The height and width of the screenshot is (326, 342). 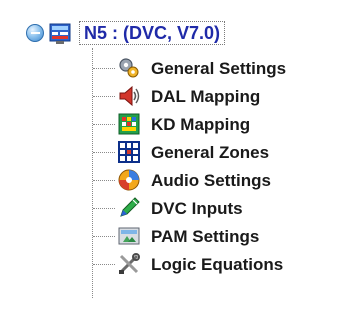 I want to click on tree-item-label: General Zones, so click(x=210, y=152).